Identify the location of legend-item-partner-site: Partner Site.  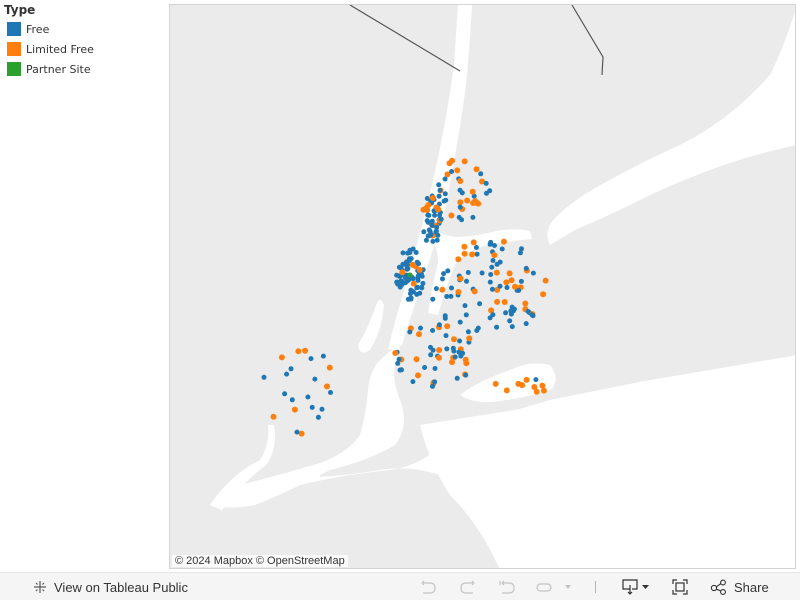
(49, 69).